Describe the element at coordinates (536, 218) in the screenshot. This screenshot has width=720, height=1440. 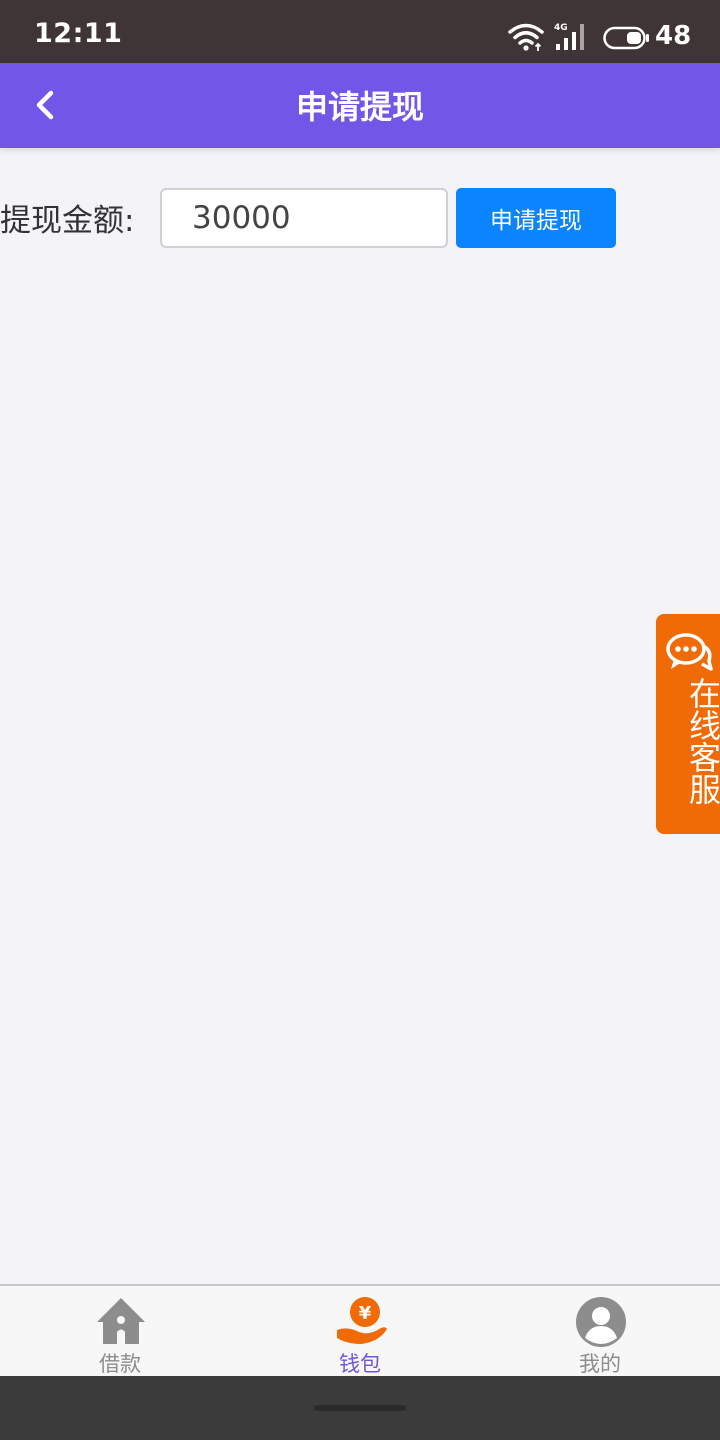
I see `submit-withdraw-button: 申请提现` at that location.